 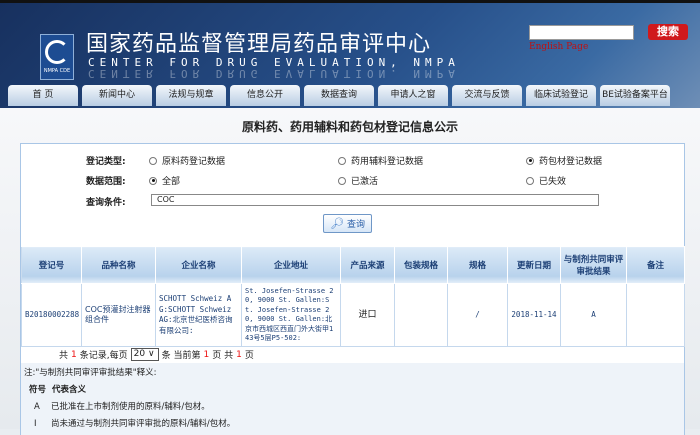 What do you see at coordinates (387, 162) in the screenshot?
I see `radio-label: 药用辅料登记数据` at bounding box center [387, 162].